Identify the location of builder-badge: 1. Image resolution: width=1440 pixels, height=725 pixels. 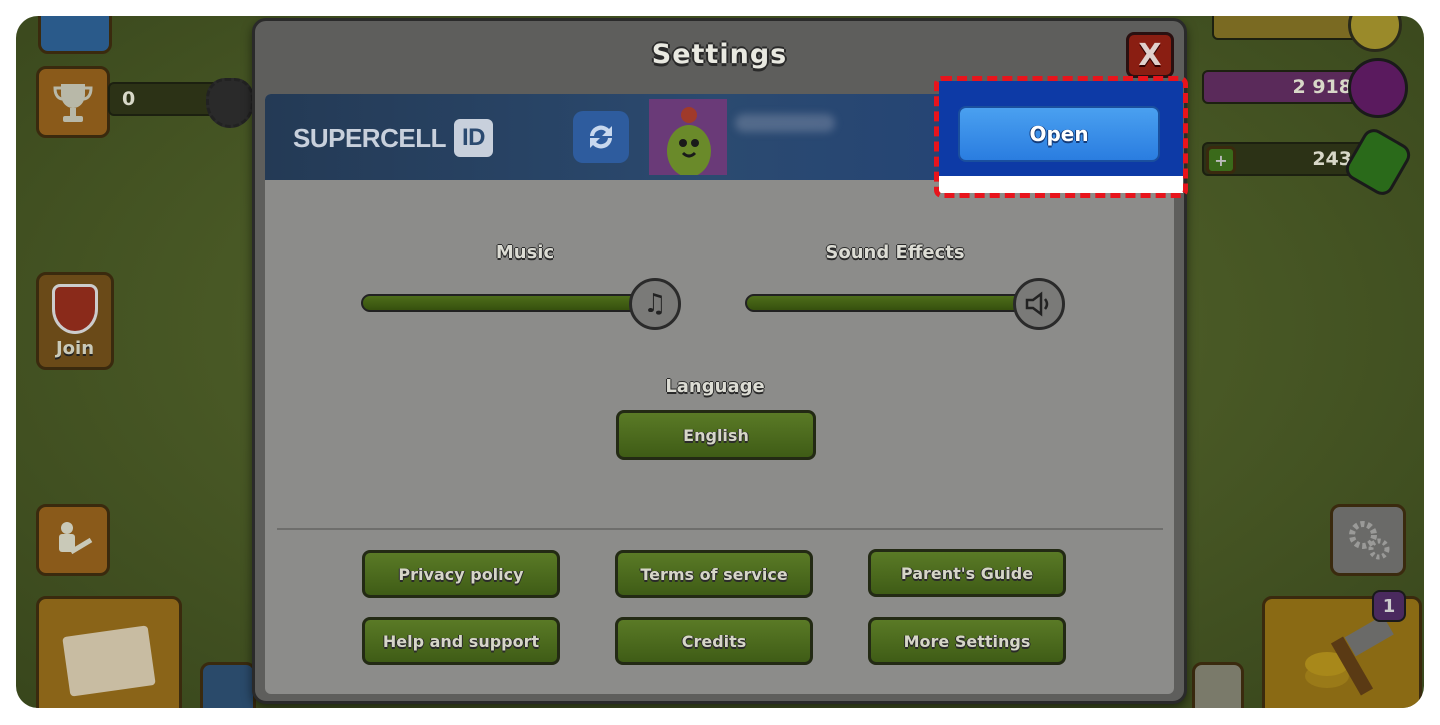
(1389, 606).